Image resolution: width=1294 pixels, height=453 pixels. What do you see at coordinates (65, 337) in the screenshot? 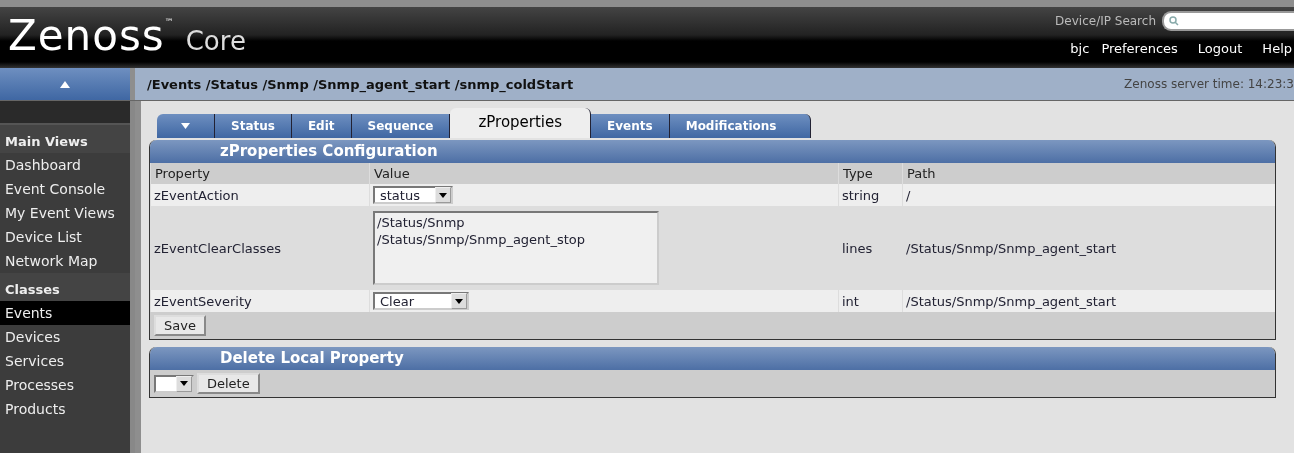
I see `sidebar-item: Devices` at bounding box center [65, 337].